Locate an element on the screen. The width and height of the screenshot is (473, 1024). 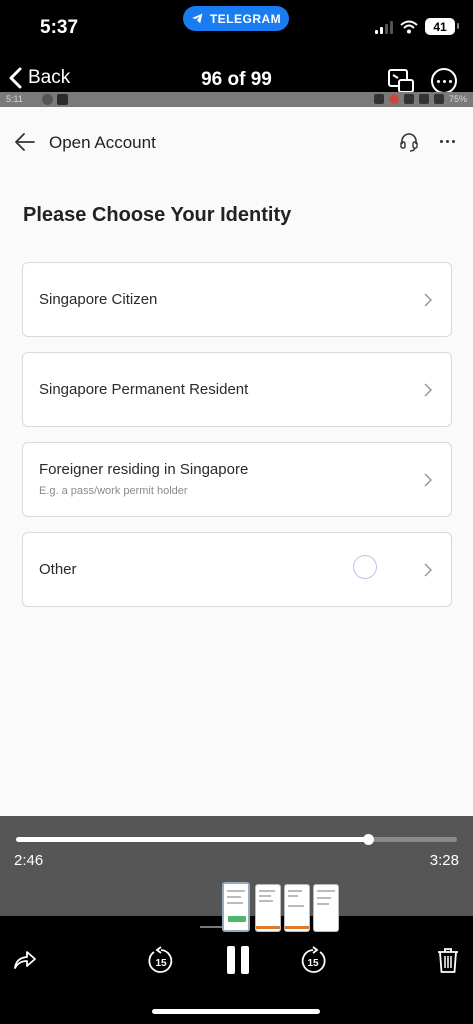
battery-icon: 41 is located at coordinates (442, 26).